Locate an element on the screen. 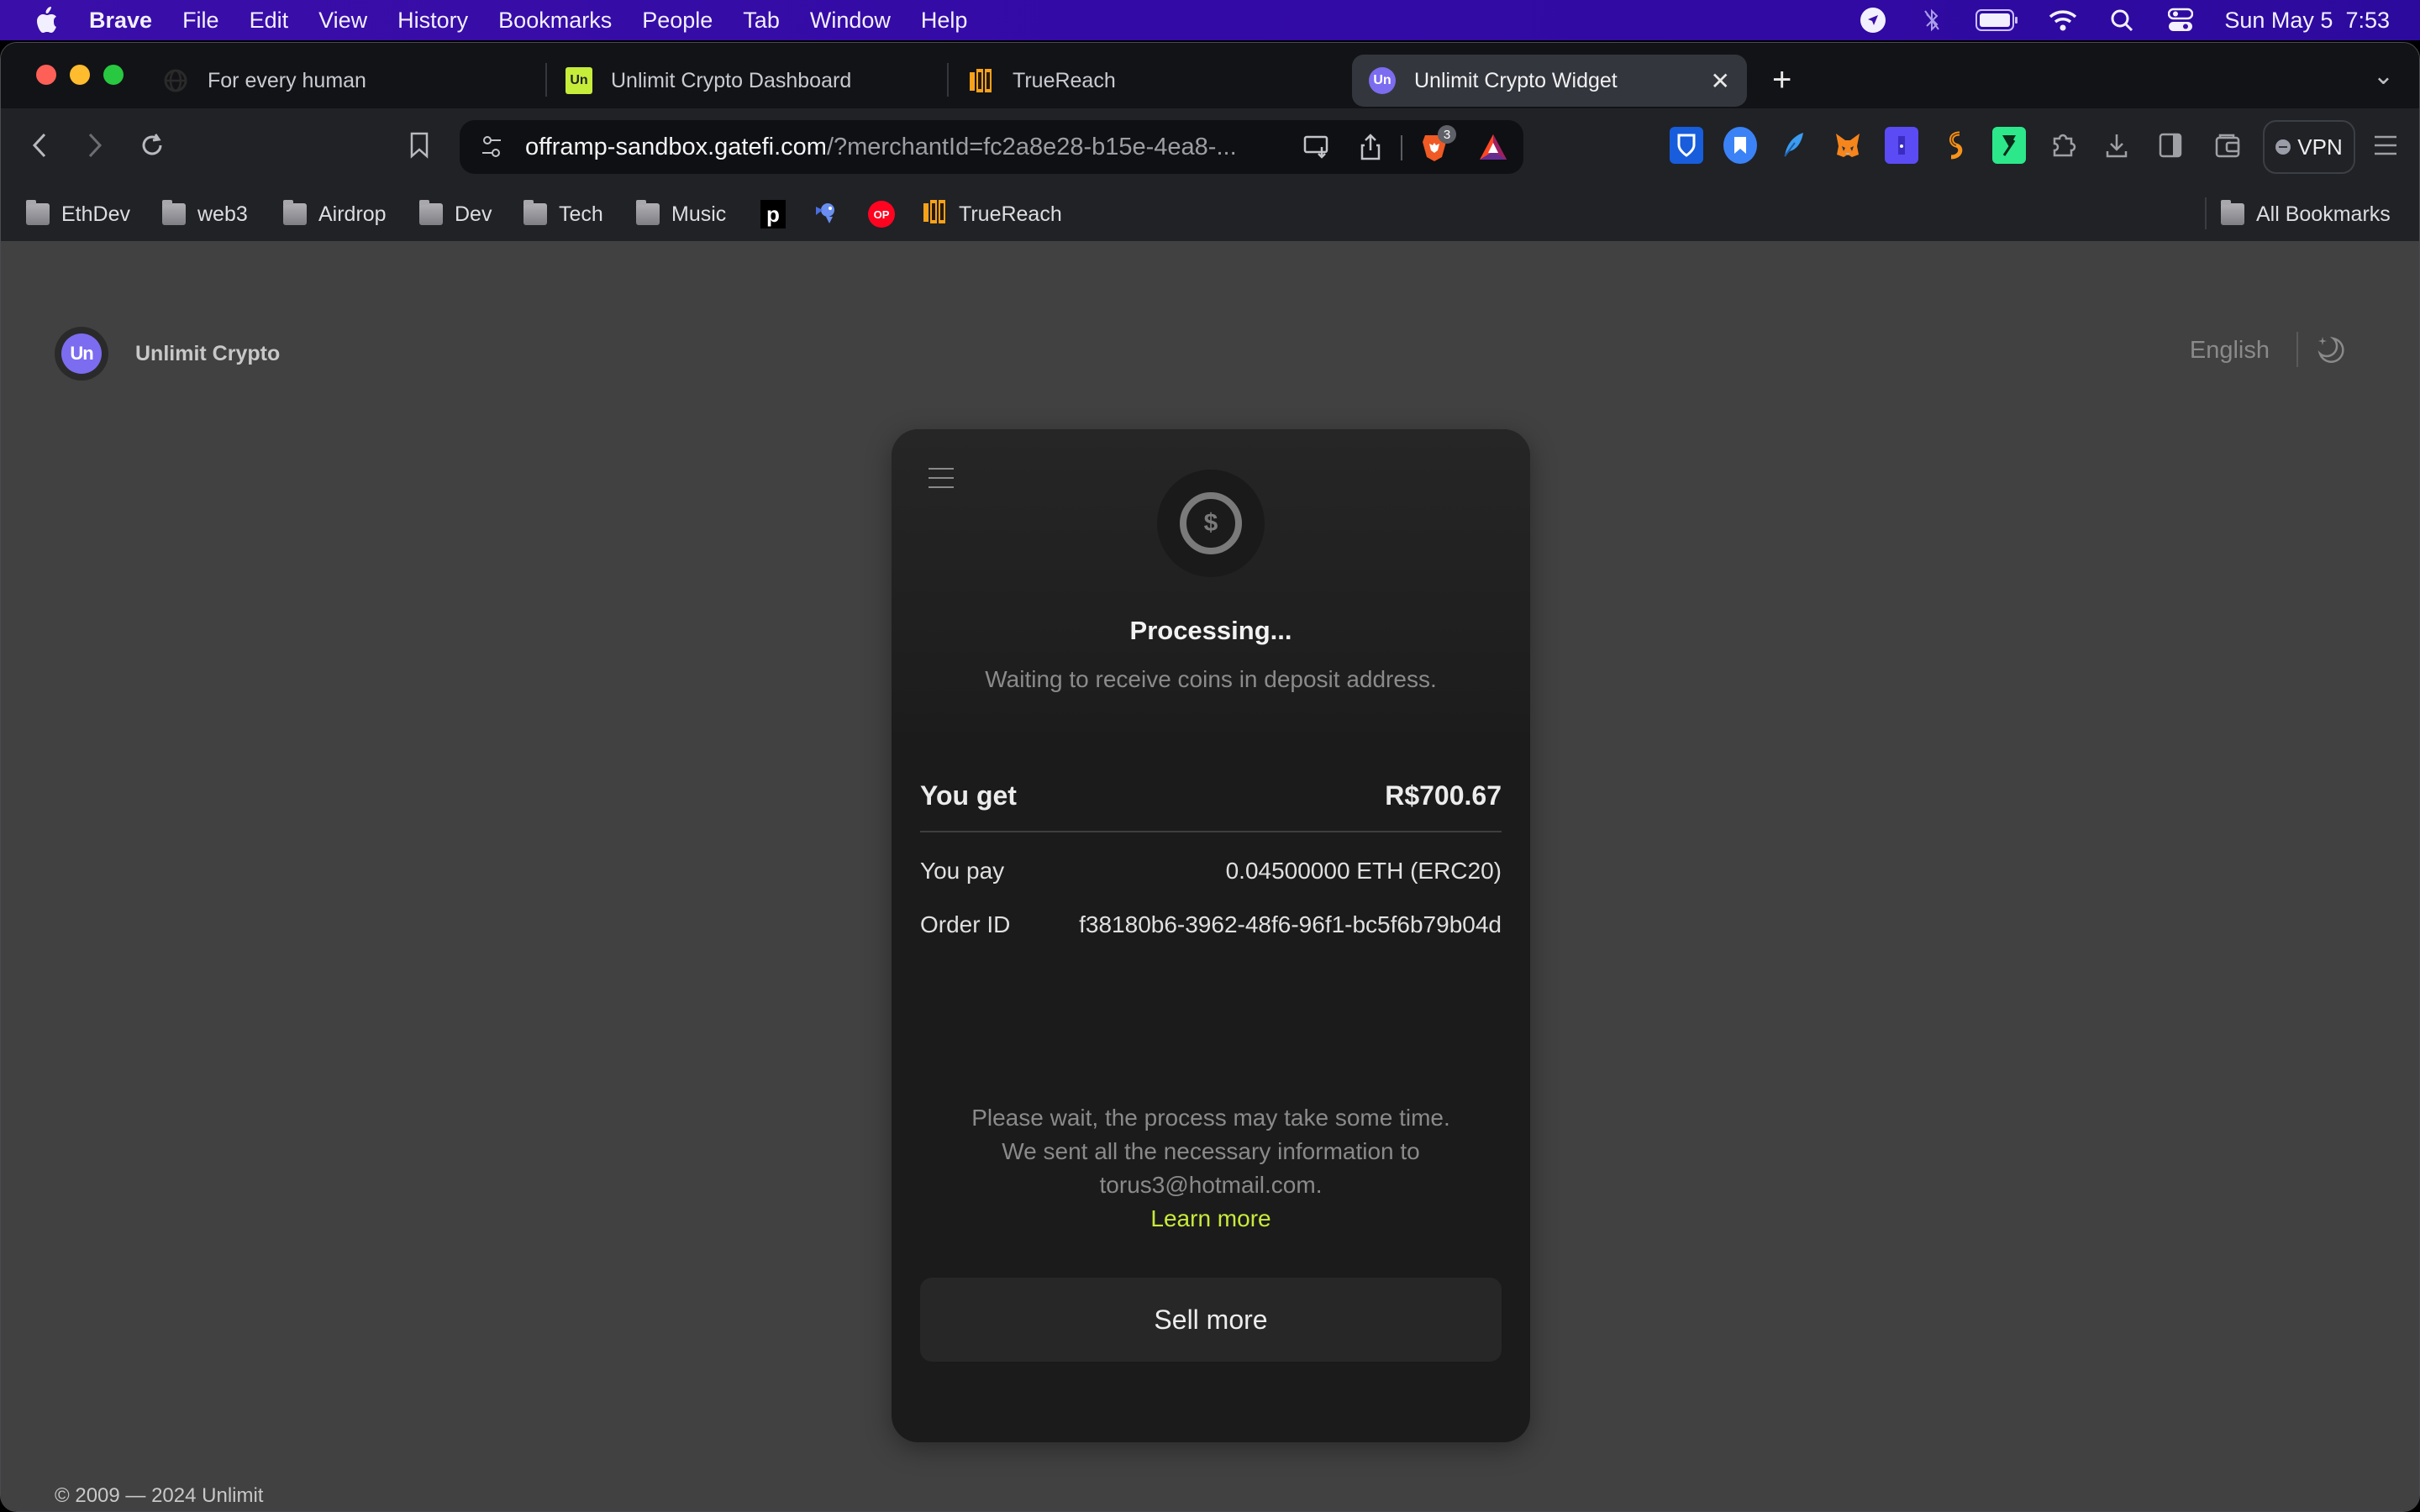 The height and width of the screenshot is (1512, 2420). menu-bookmarks: Bookmarks is located at coordinates (555, 21).